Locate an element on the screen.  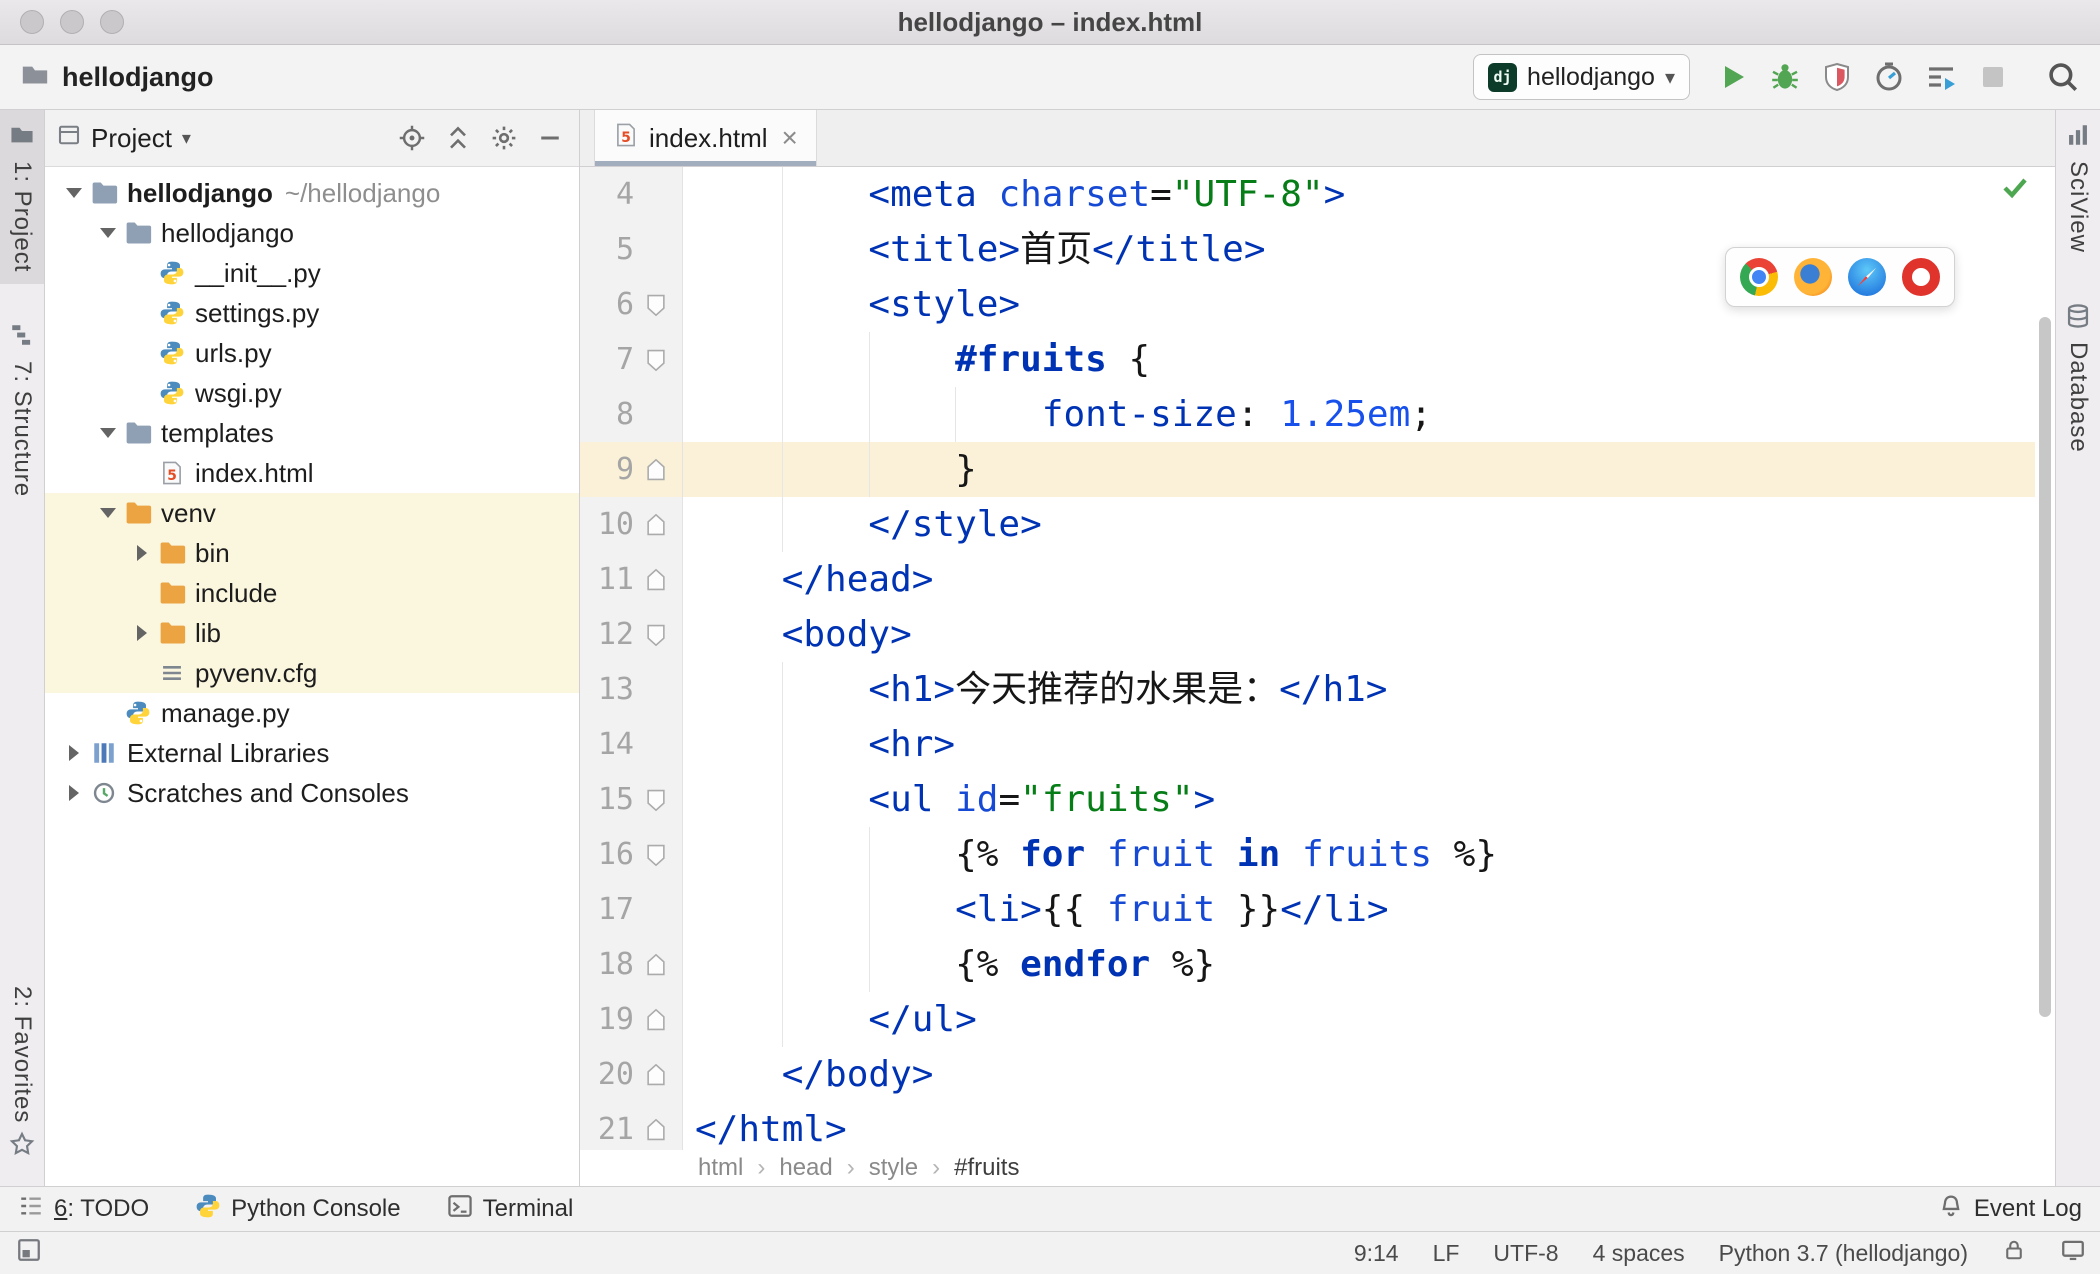
editor-scrollbar is located at coordinates (2045, 658).